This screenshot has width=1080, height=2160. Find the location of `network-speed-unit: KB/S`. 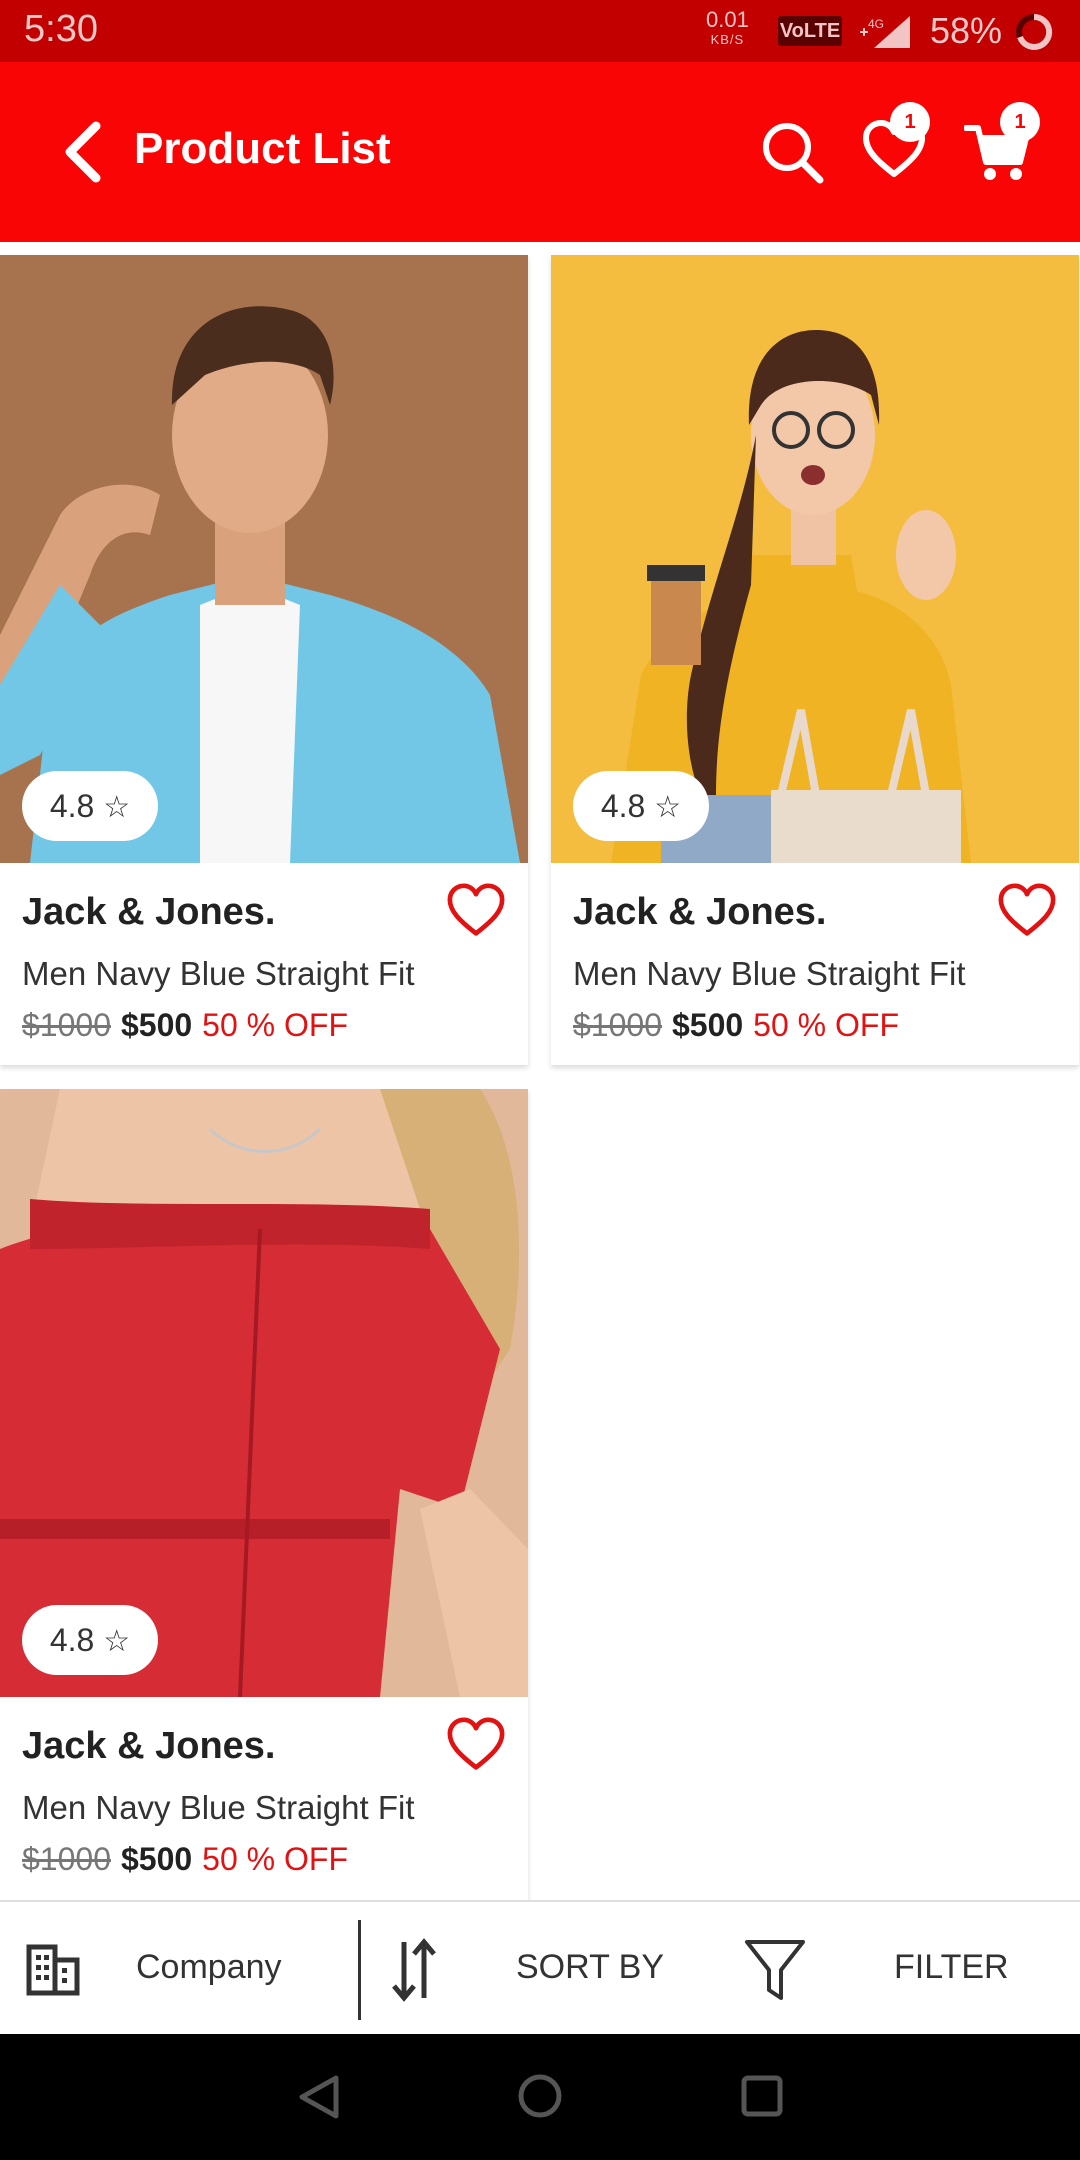

network-speed-unit: KB/S is located at coordinates (727, 39).